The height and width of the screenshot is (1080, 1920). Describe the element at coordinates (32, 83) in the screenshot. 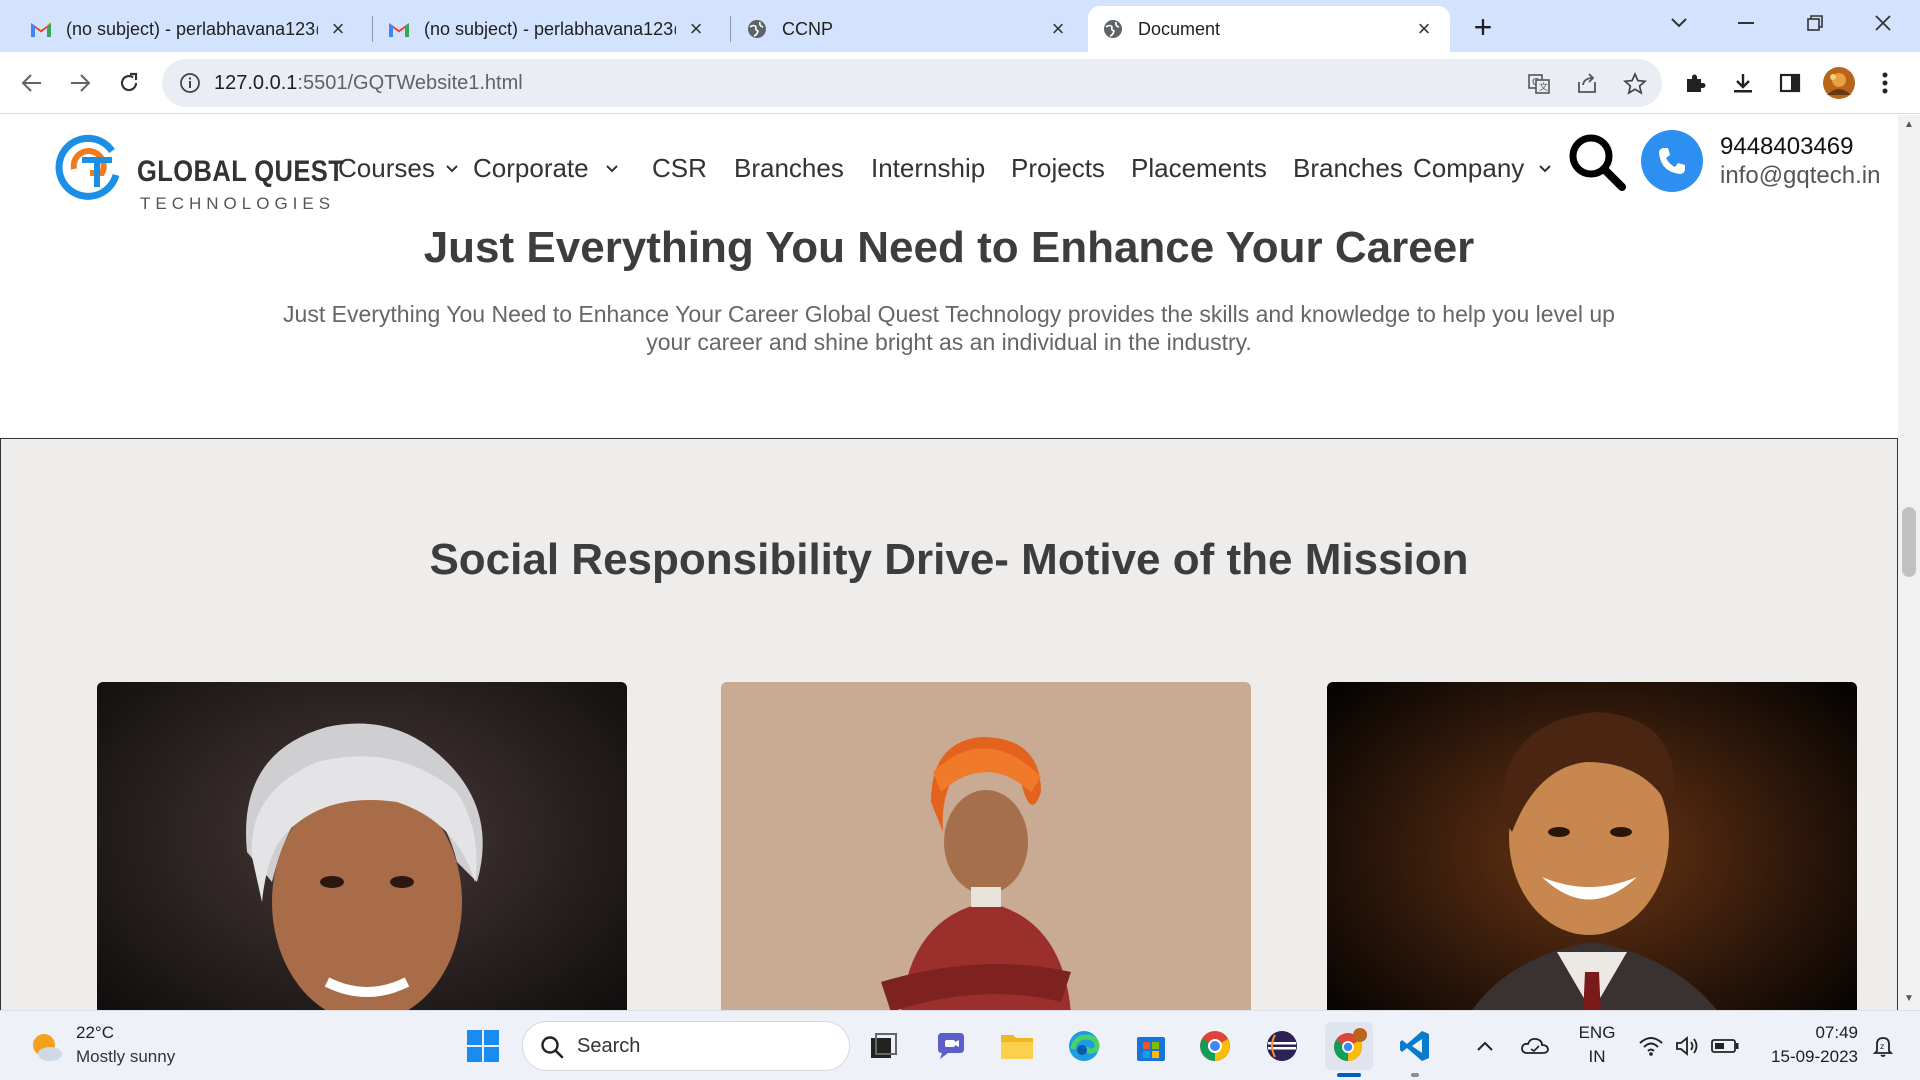

I see `back-arrow-icon` at that location.